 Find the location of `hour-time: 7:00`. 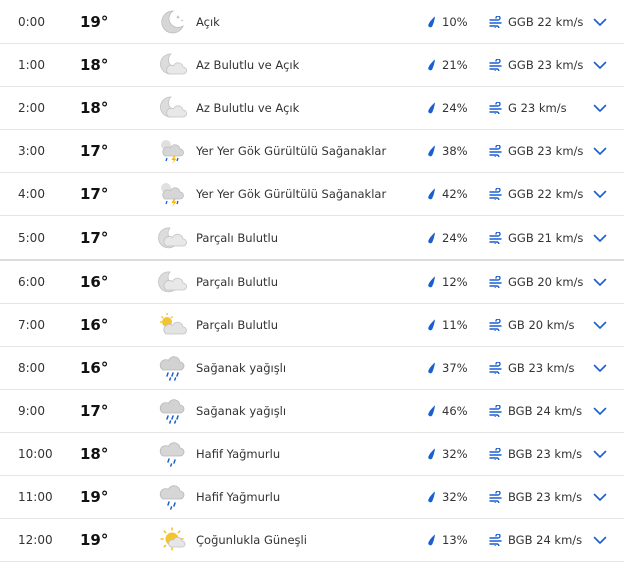

hour-time: 7:00 is located at coordinates (31, 325).